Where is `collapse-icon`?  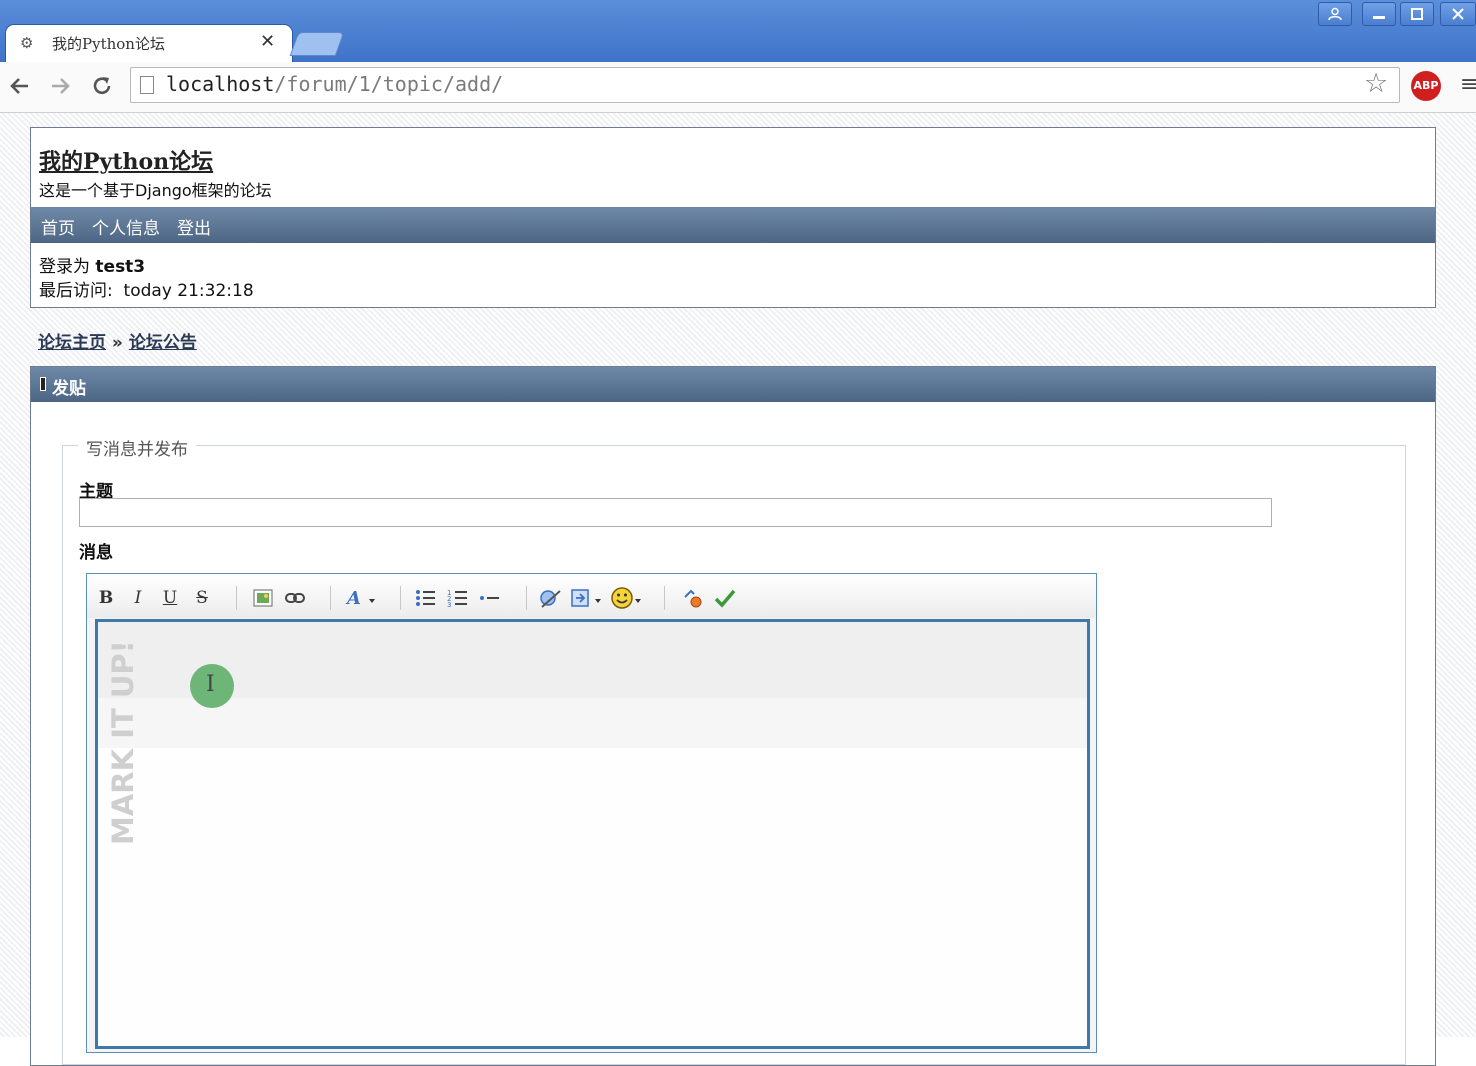 collapse-icon is located at coordinates (43, 384).